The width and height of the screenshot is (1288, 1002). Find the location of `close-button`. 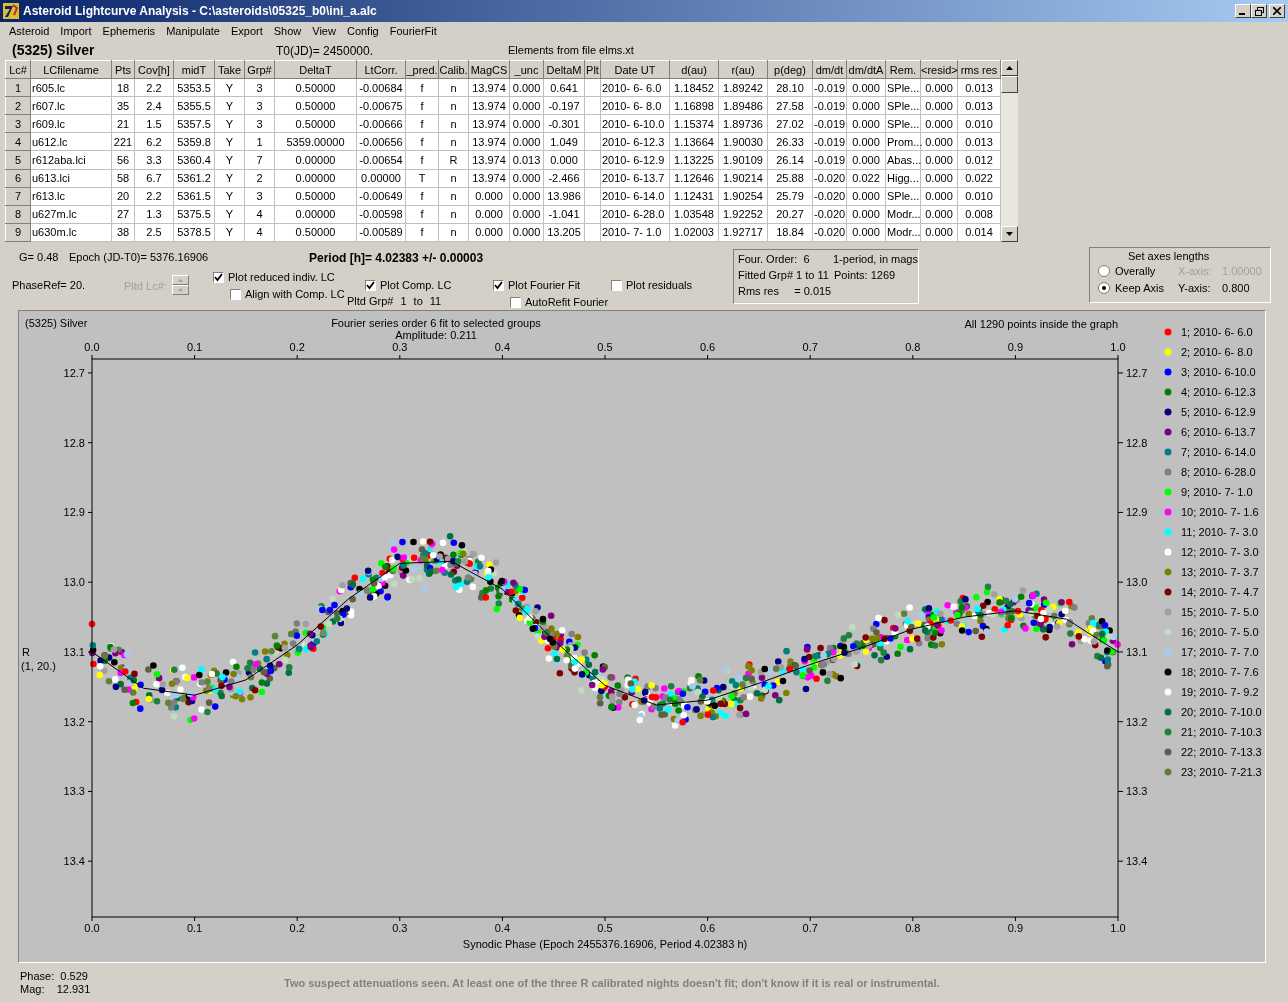

close-button is located at coordinates (1277, 11).